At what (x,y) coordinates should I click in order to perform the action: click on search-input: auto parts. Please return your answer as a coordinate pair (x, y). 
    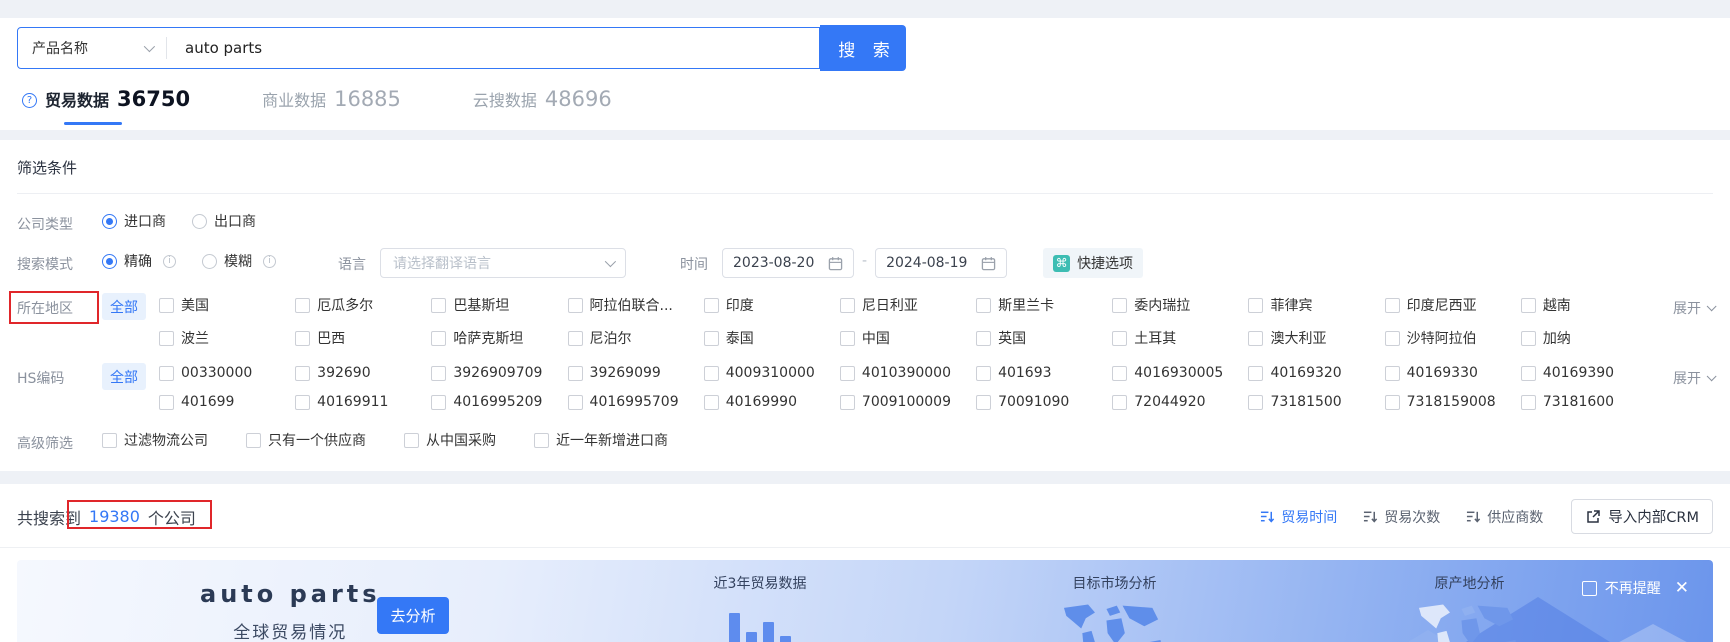
    Looking at the image, I should click on (493, 48).